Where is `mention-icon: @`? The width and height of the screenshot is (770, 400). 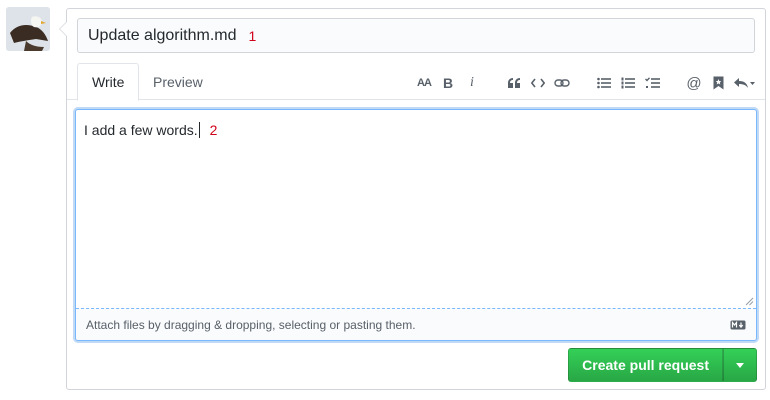
mention-icon: @ is located at coordinates (694, 83).